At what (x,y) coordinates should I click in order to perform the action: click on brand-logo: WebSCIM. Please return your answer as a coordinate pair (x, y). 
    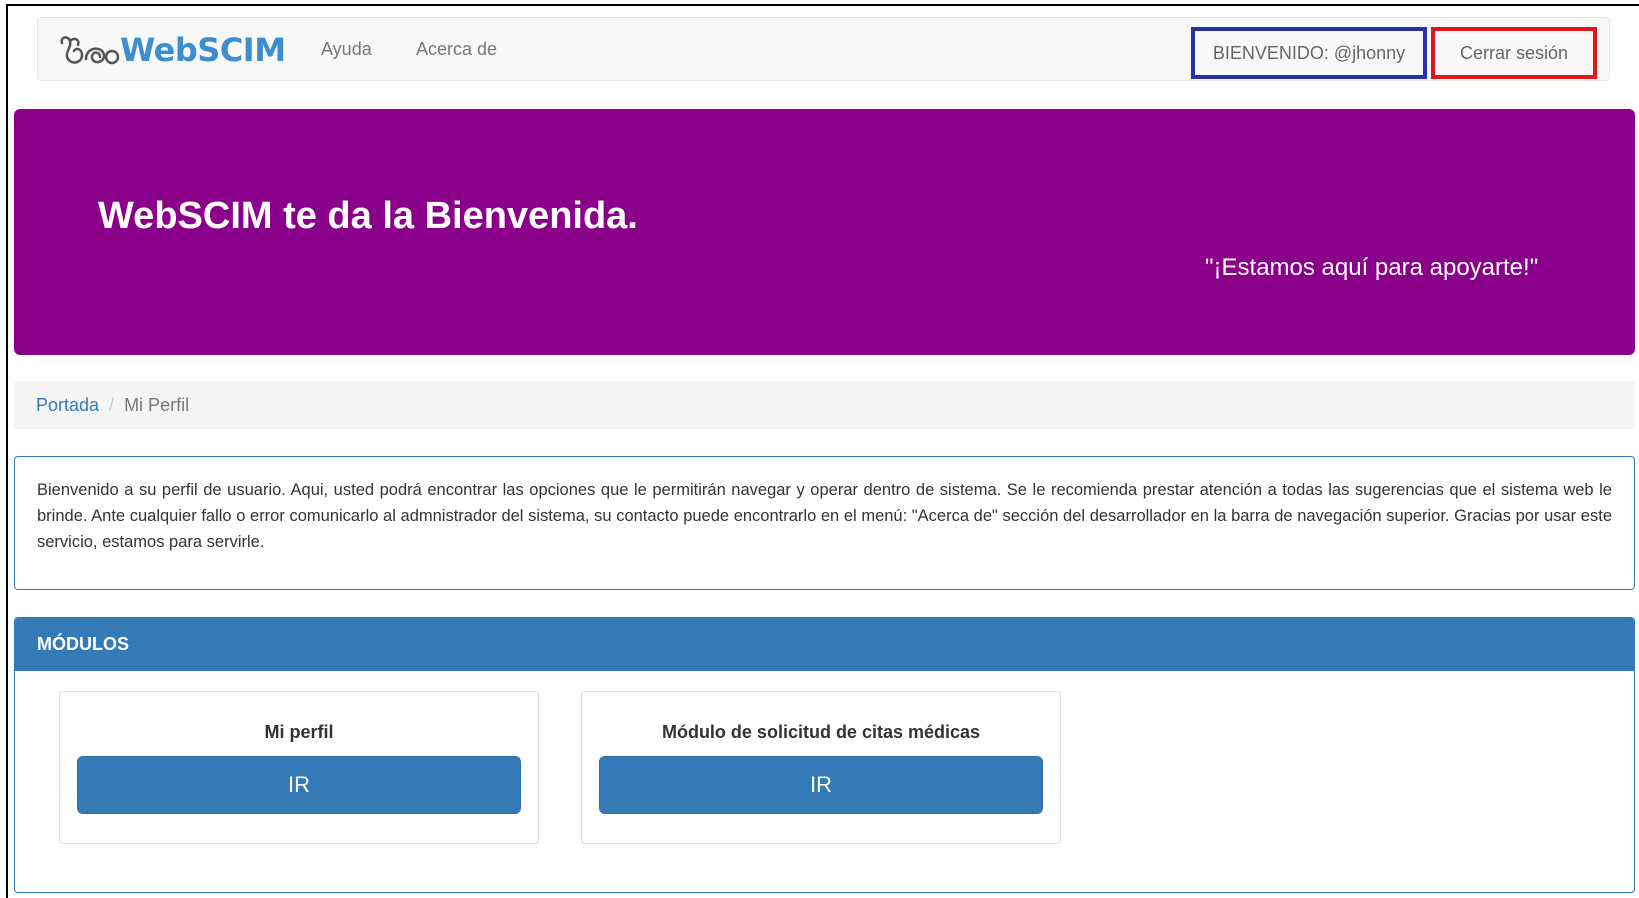
    Looking at the image, I should click on (171, 50).